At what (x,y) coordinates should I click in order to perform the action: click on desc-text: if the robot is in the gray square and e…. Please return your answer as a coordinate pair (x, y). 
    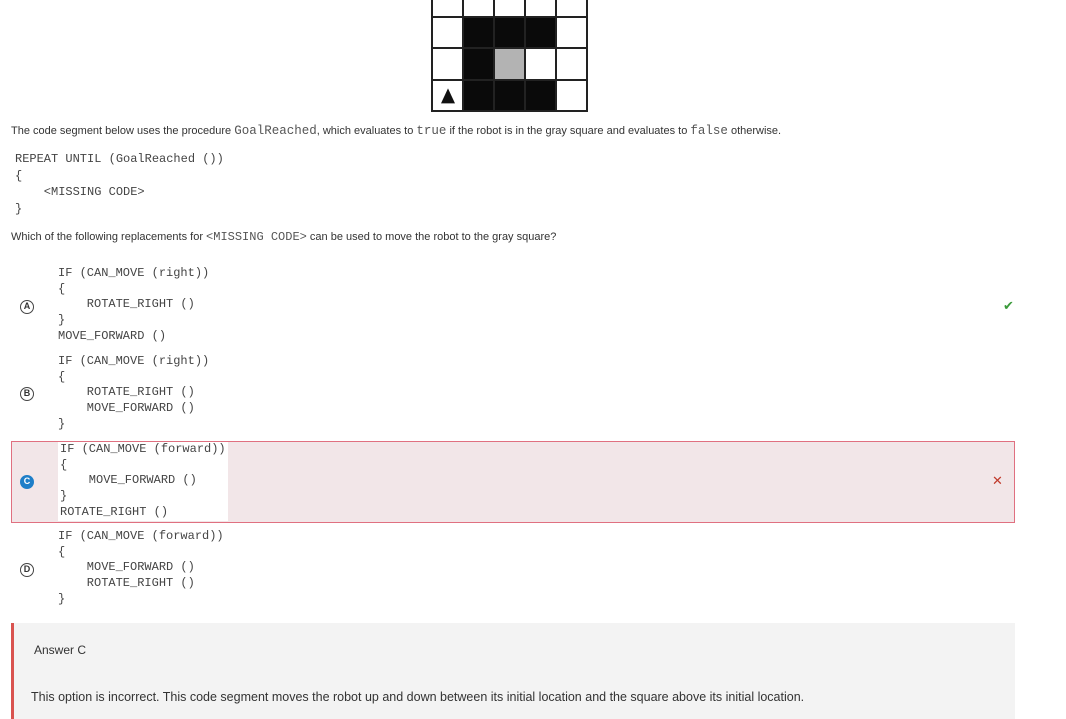
    Looking at the image, I should click on (568, 131).